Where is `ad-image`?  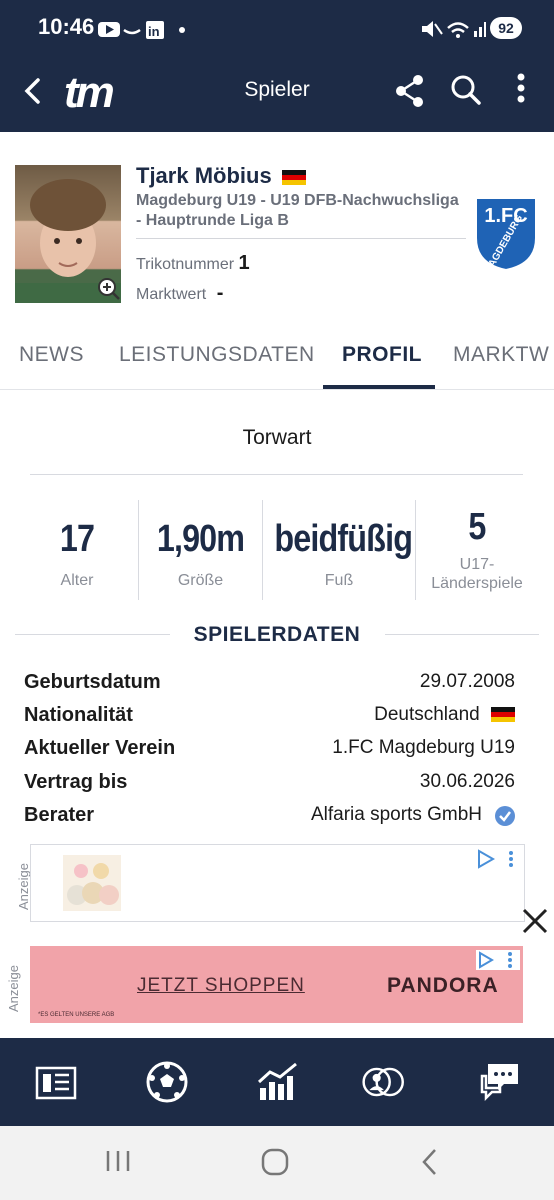 ad-image is located at coordinates (92, 883).